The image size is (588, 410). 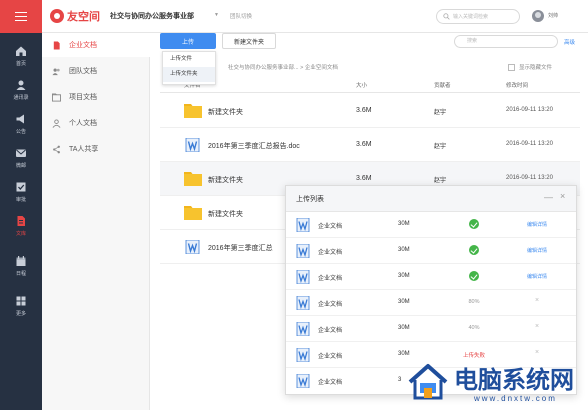 What do you see at coordinates (562, 196) in the screenshot?
I see `close-icon: ×` at bounding box center [562, 196].